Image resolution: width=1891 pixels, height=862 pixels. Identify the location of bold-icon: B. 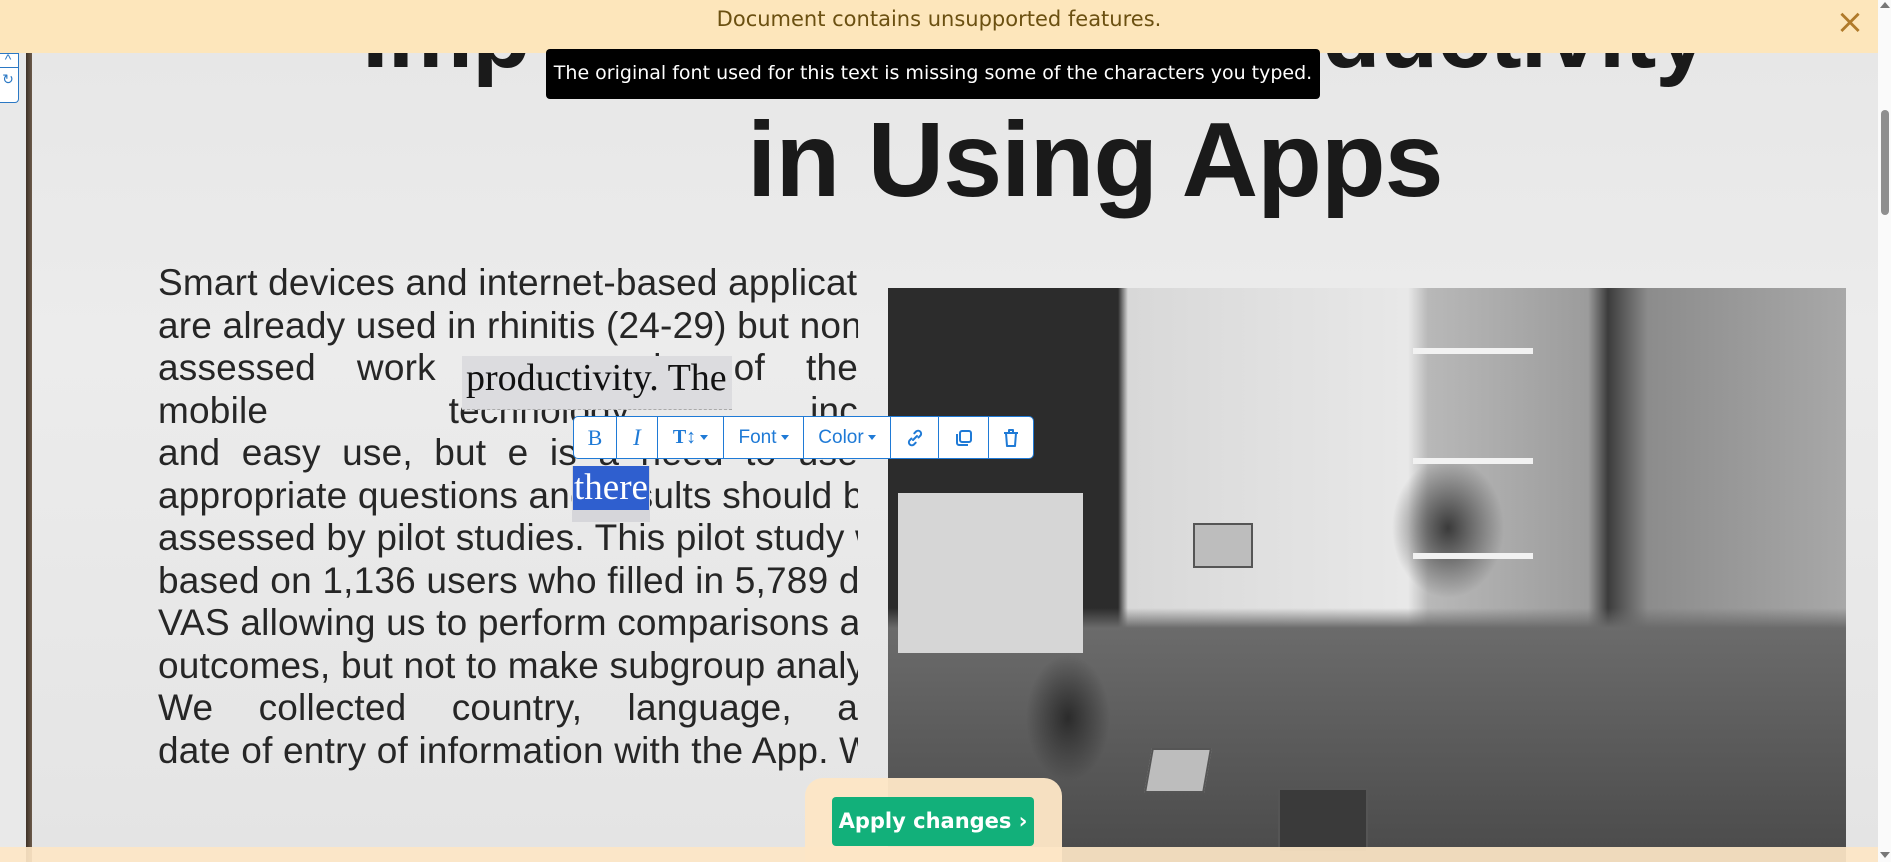
(595, 437).